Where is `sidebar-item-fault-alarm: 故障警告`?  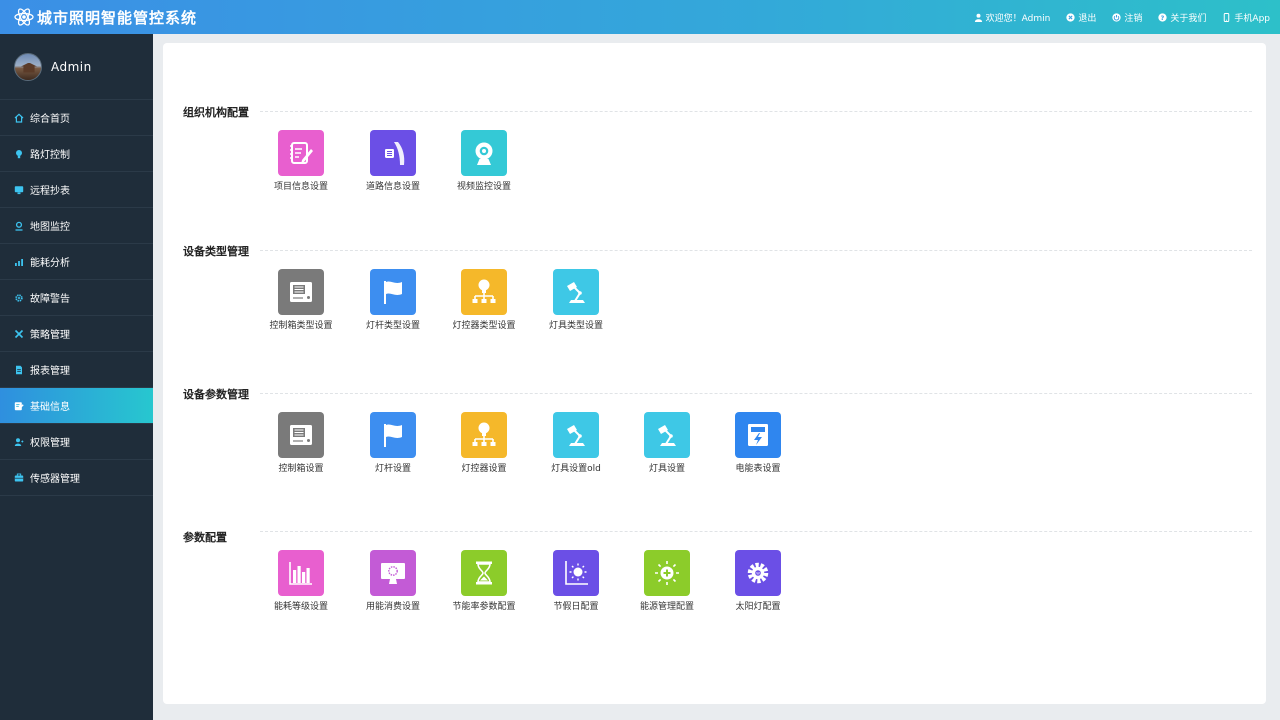
sidebar-item-fault-alarm: 故障警告 is located at coordinates (76, 298).